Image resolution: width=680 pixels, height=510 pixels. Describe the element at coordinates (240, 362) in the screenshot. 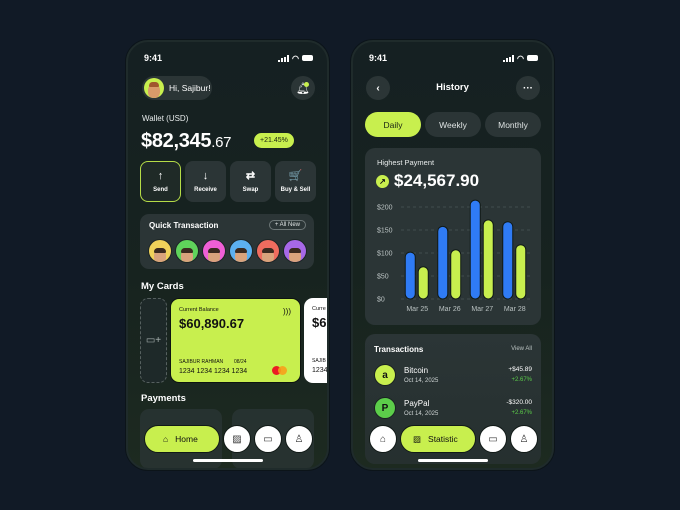

I see `card-expiry: 08/24` at that location.